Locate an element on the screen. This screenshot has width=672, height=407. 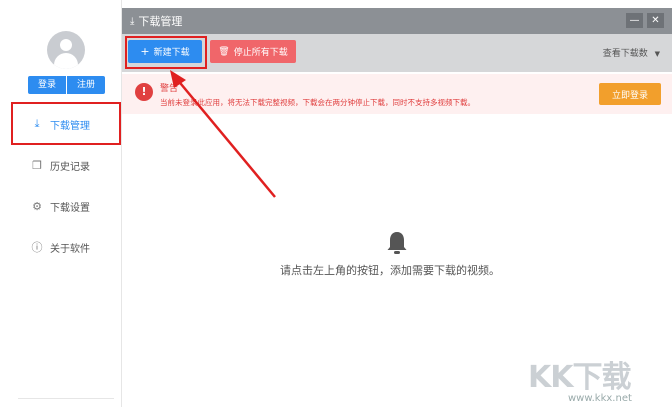
watermark-url: www.kkx.net is located at coordinates (600, 398).